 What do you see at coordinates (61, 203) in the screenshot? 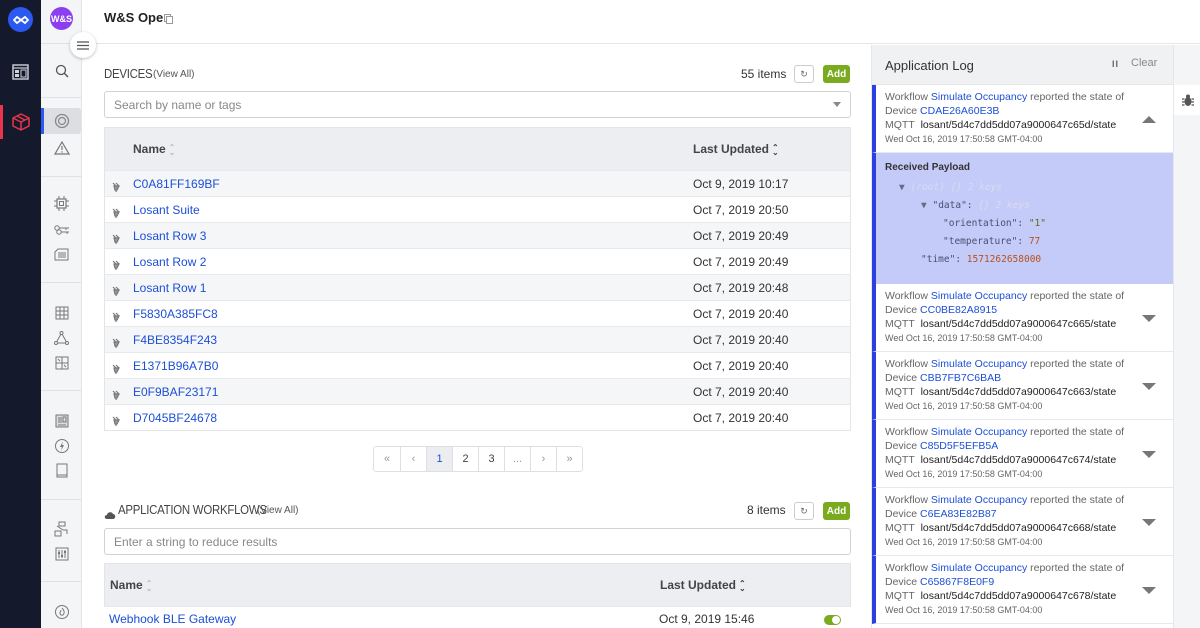
I see `devices-icon` at bounding box center [61, 203].